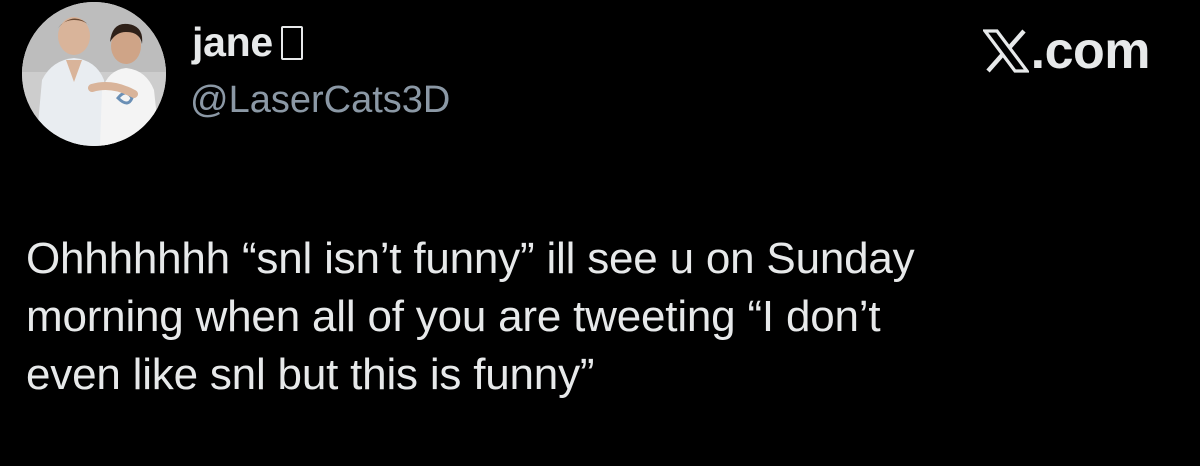  I want to click on avatar, so click(94, 74).